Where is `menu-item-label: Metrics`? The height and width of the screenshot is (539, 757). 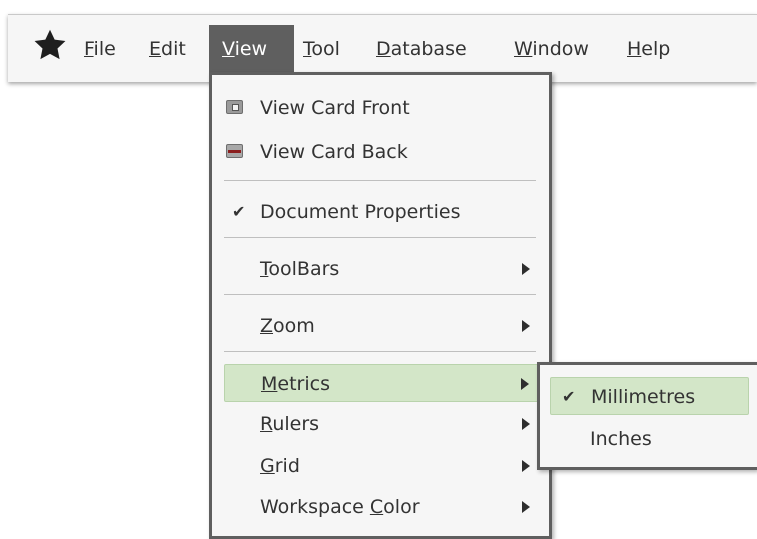
menu-item-label: Metrics is located at coordinates (295, 384).